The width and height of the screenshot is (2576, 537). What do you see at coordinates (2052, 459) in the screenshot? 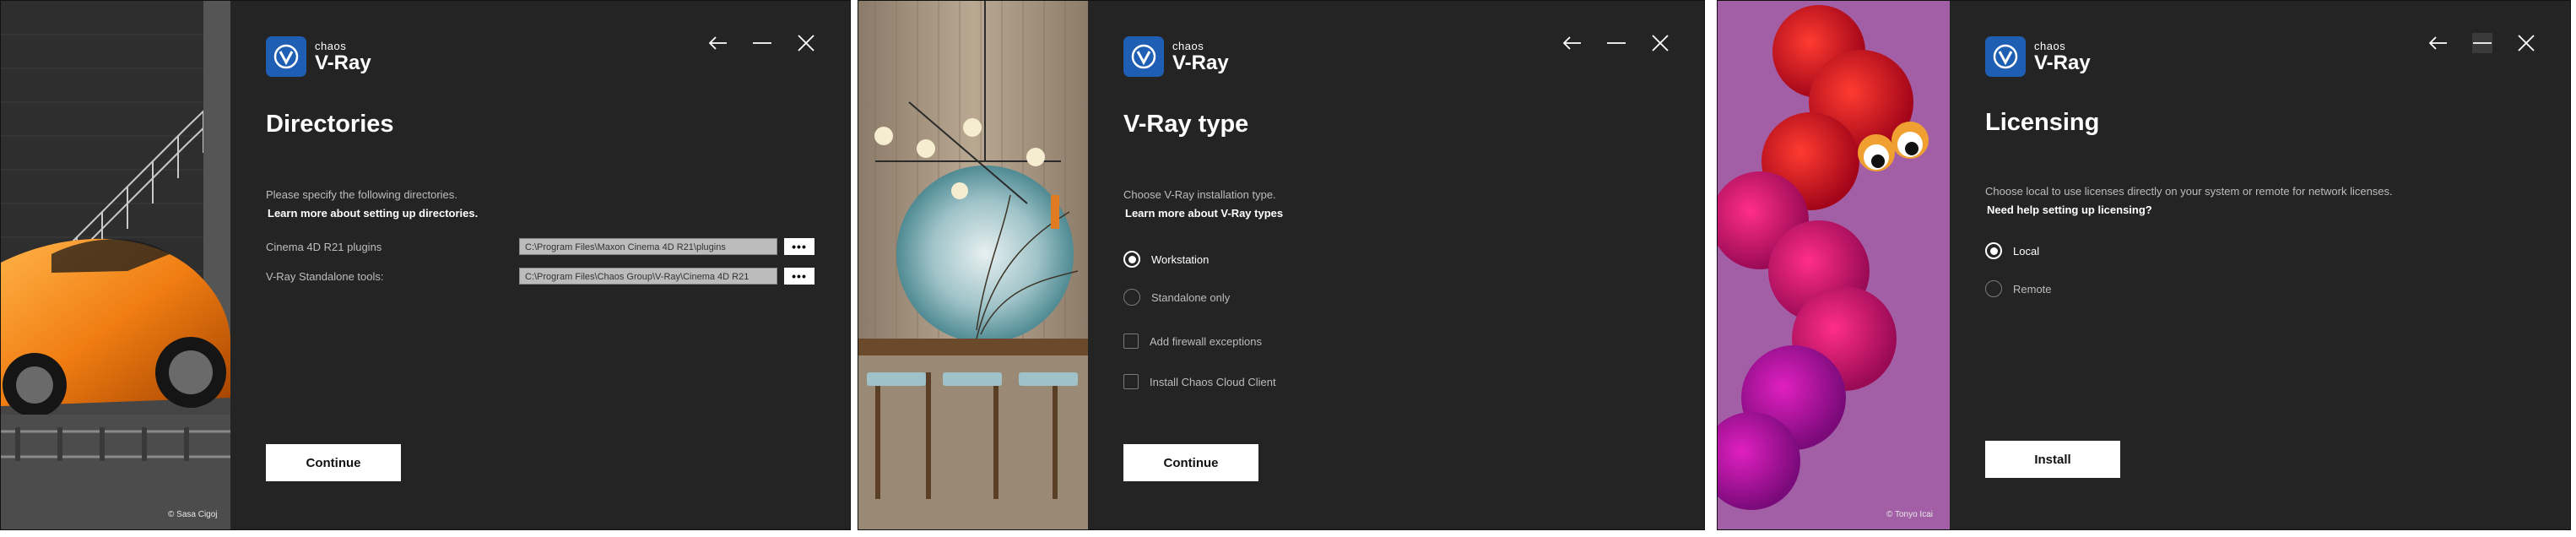
I see `install-button: Install` at bounding box center [2052, 459].